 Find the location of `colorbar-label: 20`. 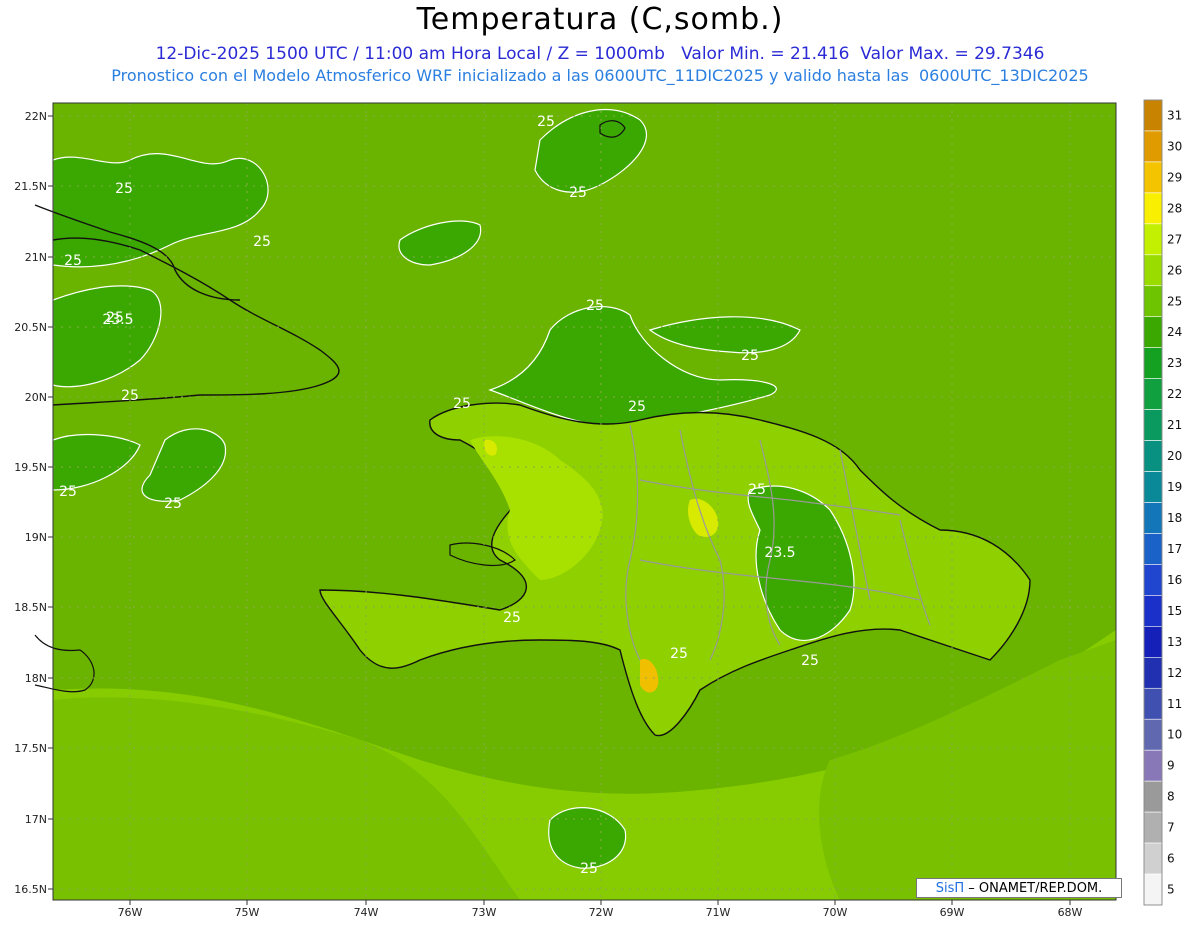

colorbar-label: 20 is located at coordinates (1174, 456).